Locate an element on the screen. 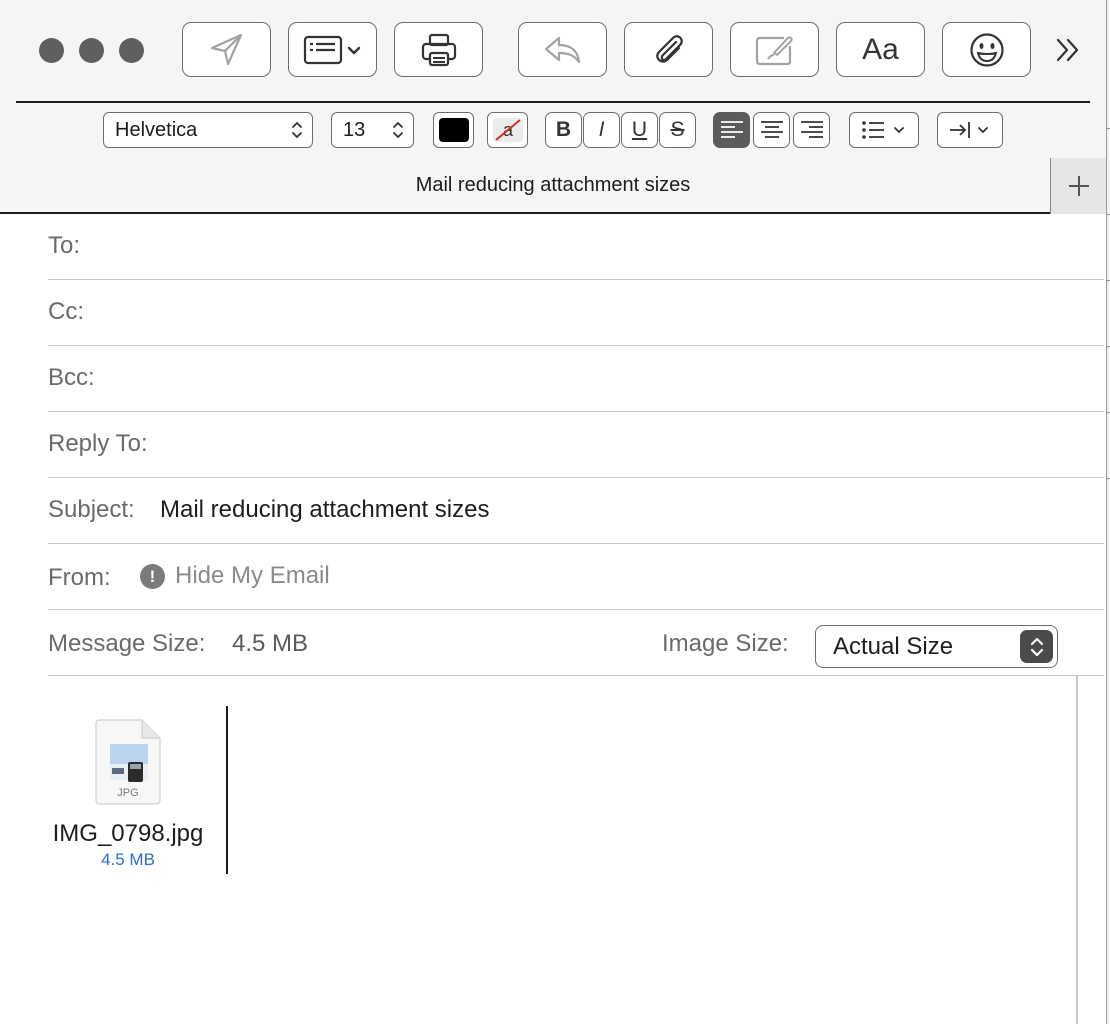 Image resolution: width=1110 pixels, height=1024 pixels. message-size-value: 4.5 MB is located at coordinates (270, 643).